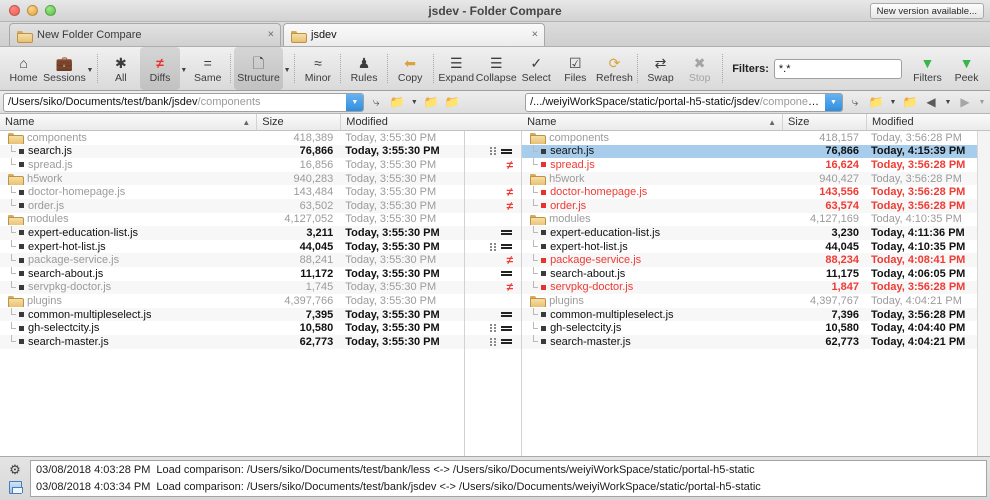 This screenshot has height=500, width=990. I want to click on back-icon: ◀, so click(931, 102).